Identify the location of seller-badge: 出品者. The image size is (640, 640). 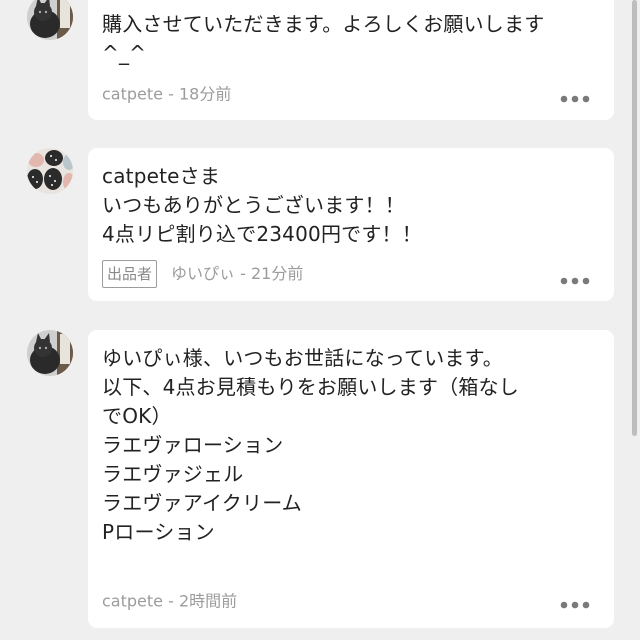
(130, 274).